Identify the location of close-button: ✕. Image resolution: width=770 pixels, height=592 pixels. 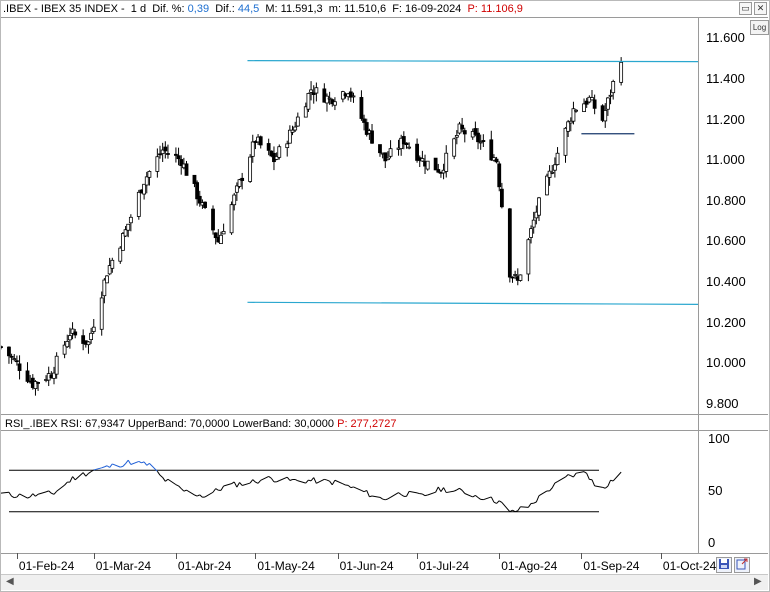
(760, 8).